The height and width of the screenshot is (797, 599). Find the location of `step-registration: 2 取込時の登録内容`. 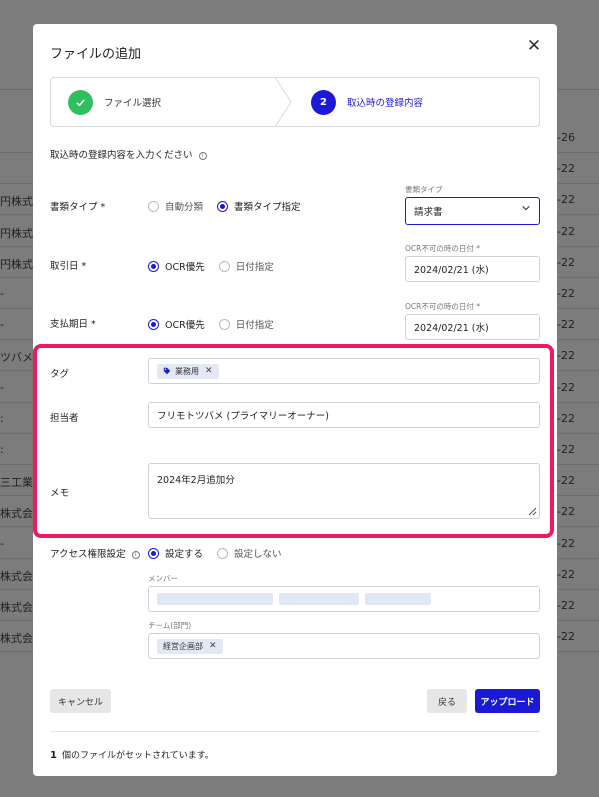

step-registration: 2 取込時の登録内容 is located at coordinates (411, 102).